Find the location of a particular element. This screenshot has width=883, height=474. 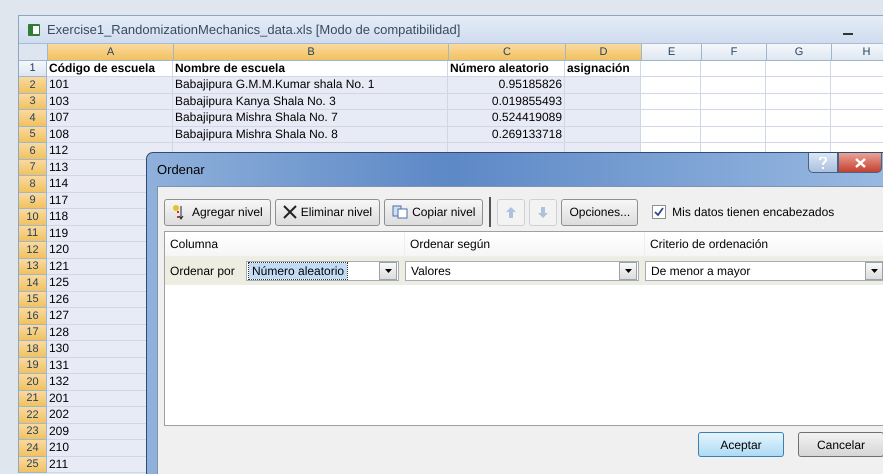

column-heading: Ordenar según is located at coordinates (525, 244).